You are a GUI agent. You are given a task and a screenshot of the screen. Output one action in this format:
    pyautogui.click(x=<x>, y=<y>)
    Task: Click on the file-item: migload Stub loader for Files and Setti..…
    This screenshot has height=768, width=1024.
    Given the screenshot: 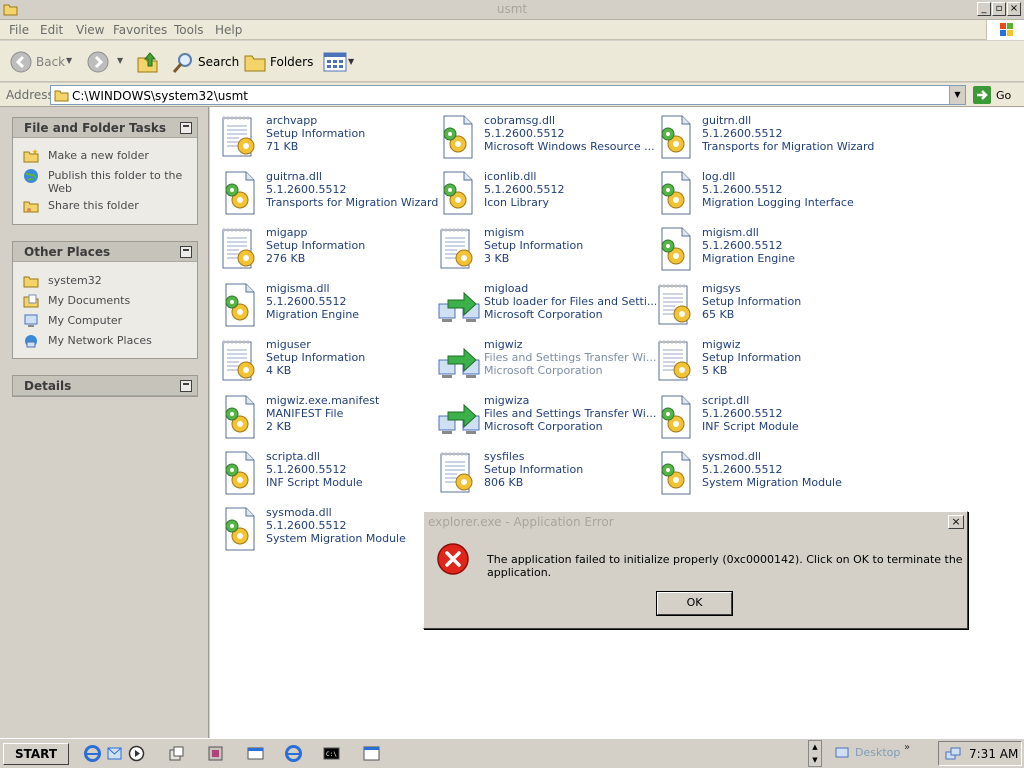 What is the action you would take?
    pyautogui.click(x=546, y=308)
    